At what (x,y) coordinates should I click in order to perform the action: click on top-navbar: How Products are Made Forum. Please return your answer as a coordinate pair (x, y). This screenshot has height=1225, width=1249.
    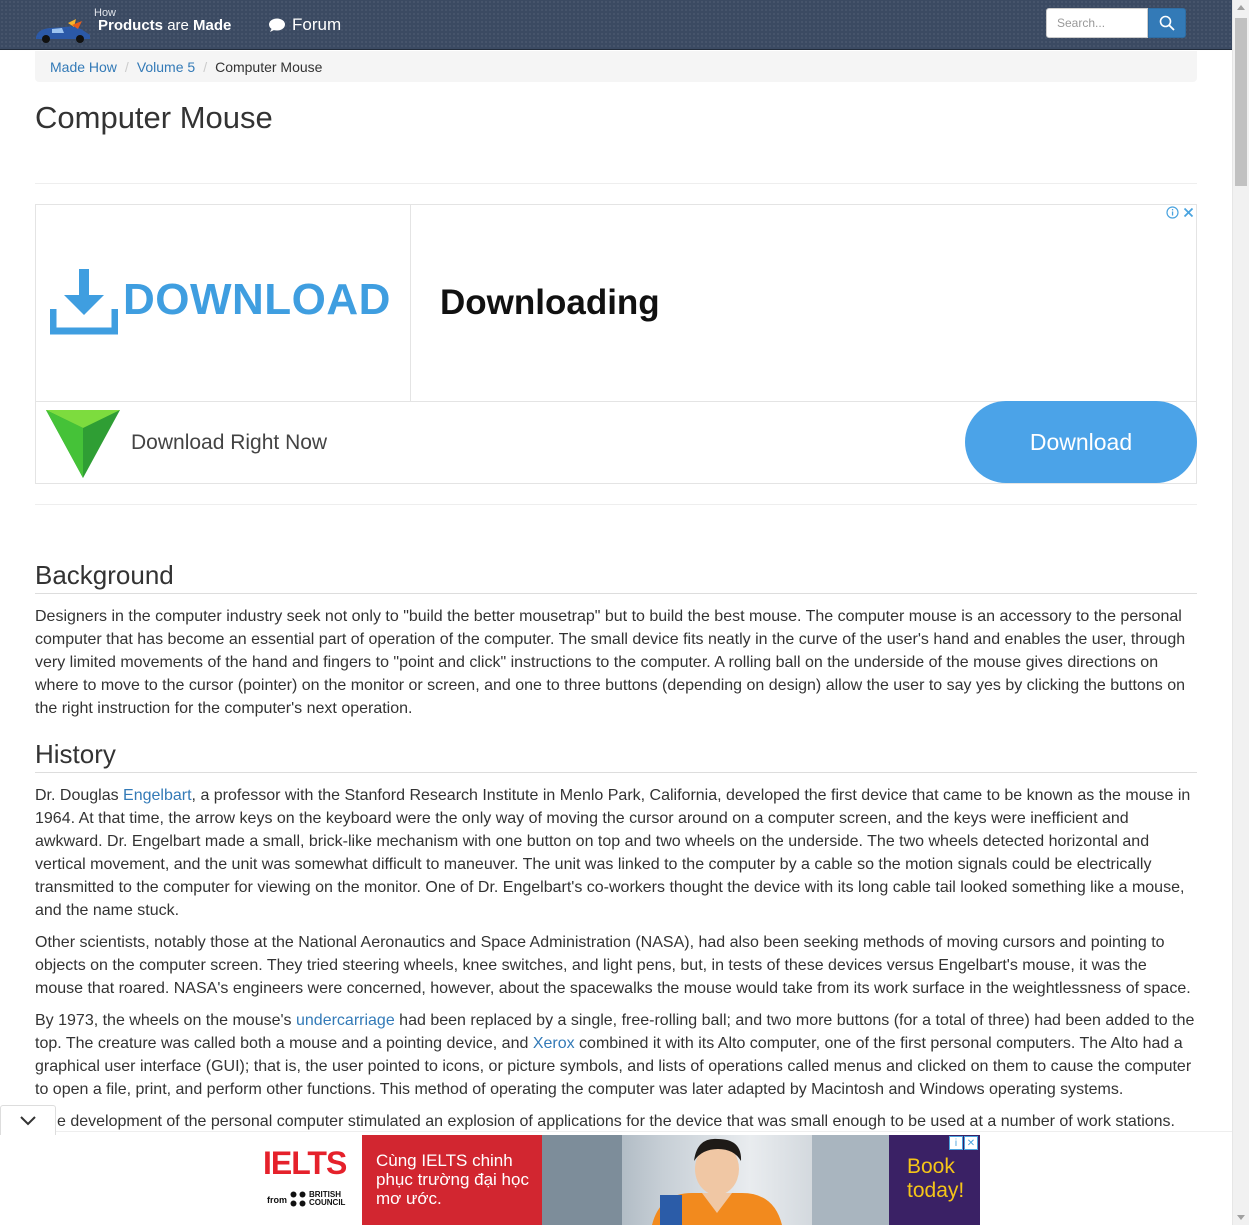
    Looking at the image, I should click on (616, 25).